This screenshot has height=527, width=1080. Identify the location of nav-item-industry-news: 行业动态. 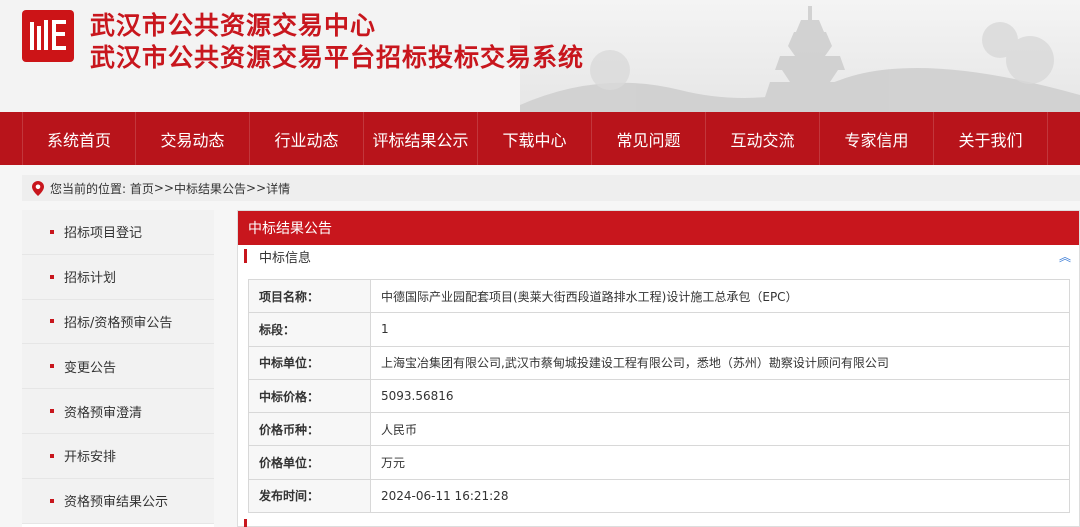
(307, 138).